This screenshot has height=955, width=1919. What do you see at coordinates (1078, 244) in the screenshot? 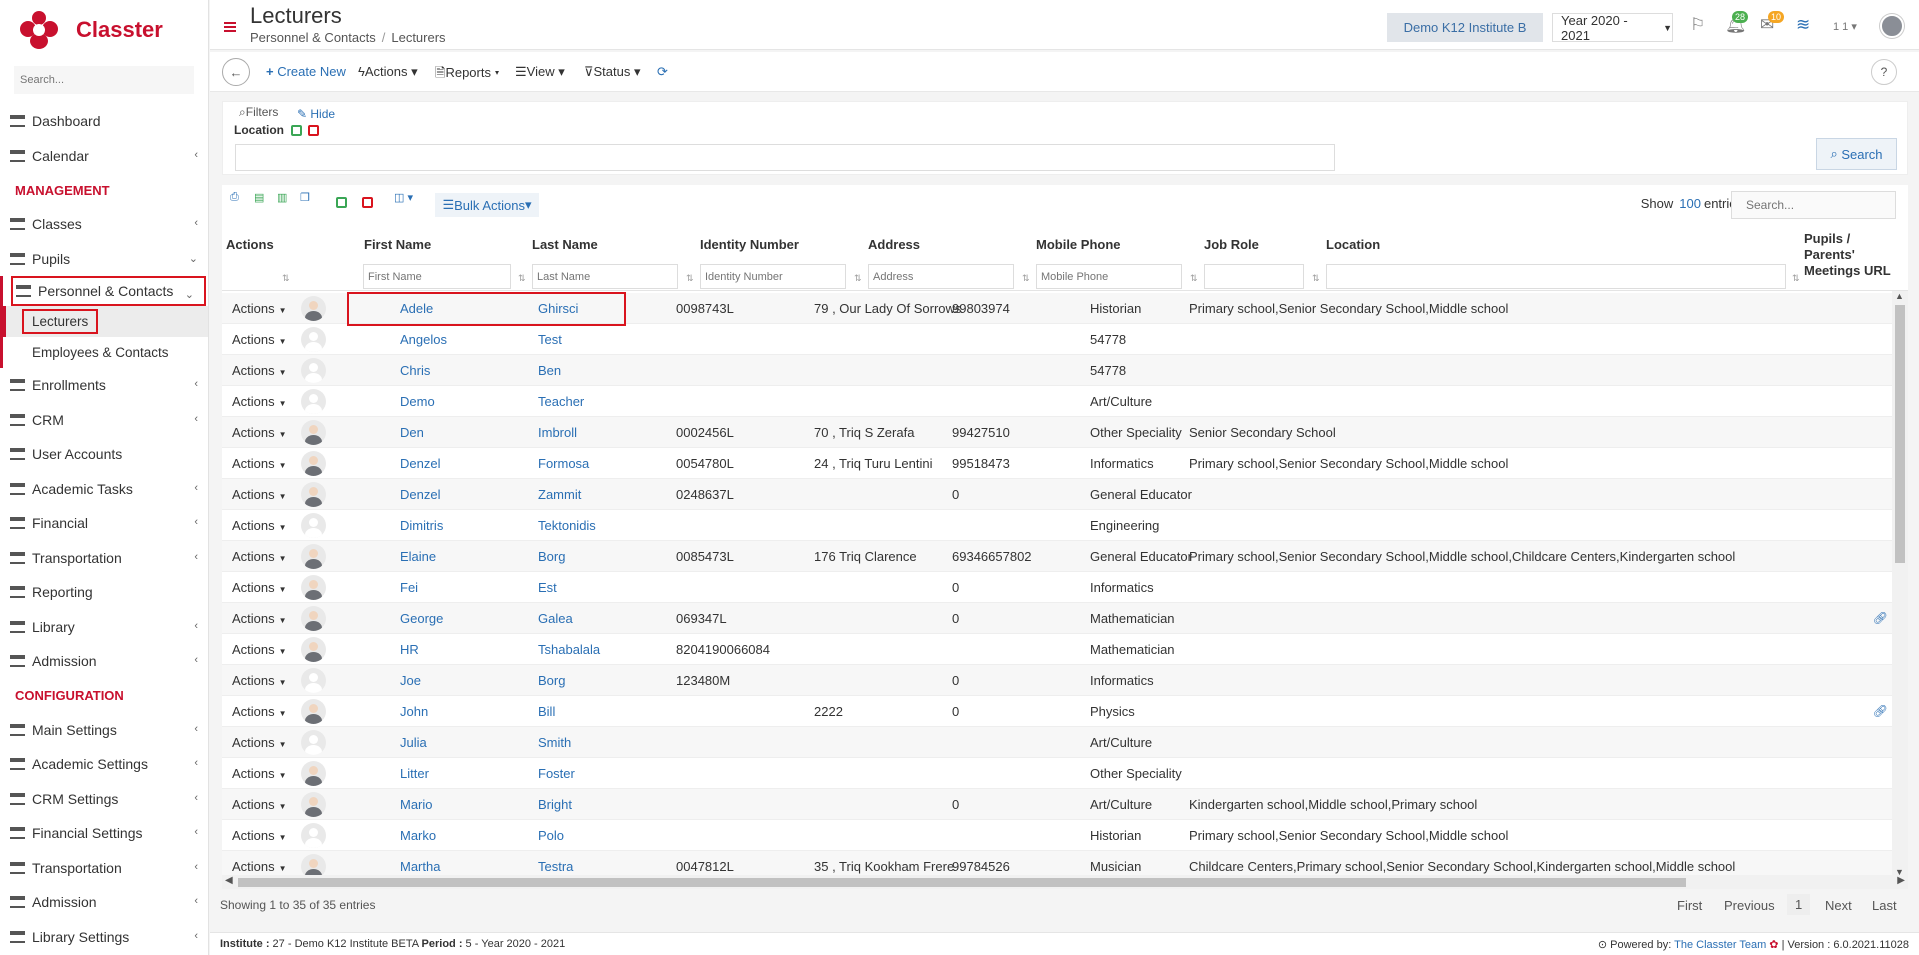
I see `col-mobile-phone: Mobile Phone` at bounding box center [1078, 244].